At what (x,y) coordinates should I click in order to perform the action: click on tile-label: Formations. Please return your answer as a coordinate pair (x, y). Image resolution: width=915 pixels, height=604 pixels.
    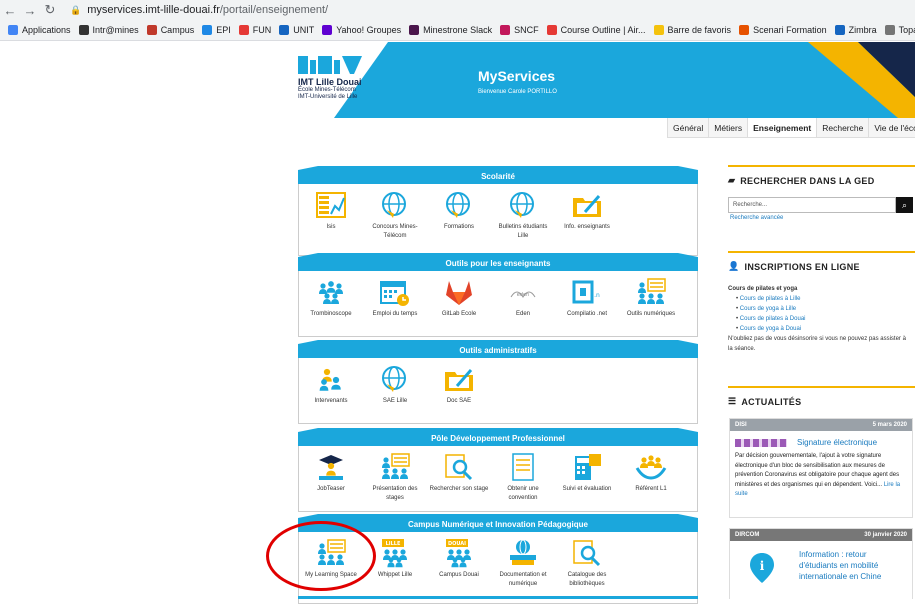
    Looking at the image, I should click on (458, 227).